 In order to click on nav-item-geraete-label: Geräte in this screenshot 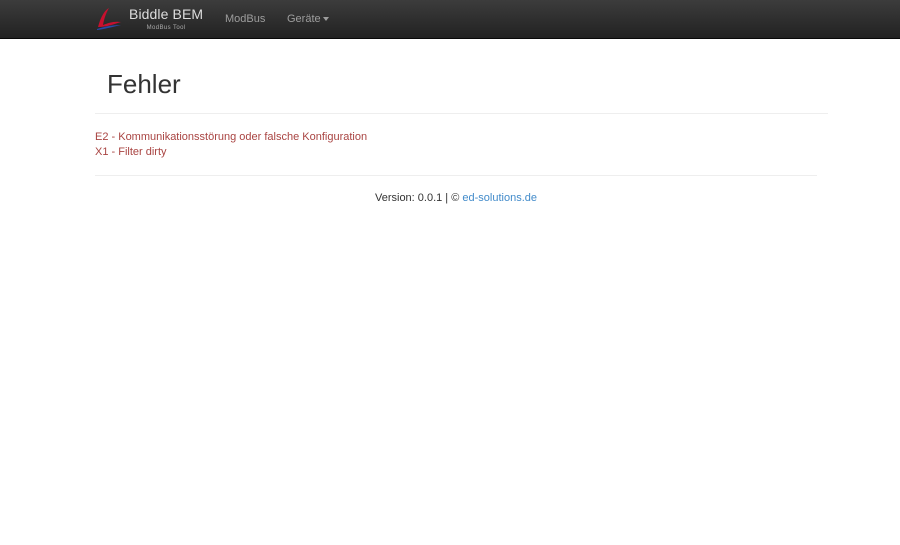, I will do `click(304, 19)`.